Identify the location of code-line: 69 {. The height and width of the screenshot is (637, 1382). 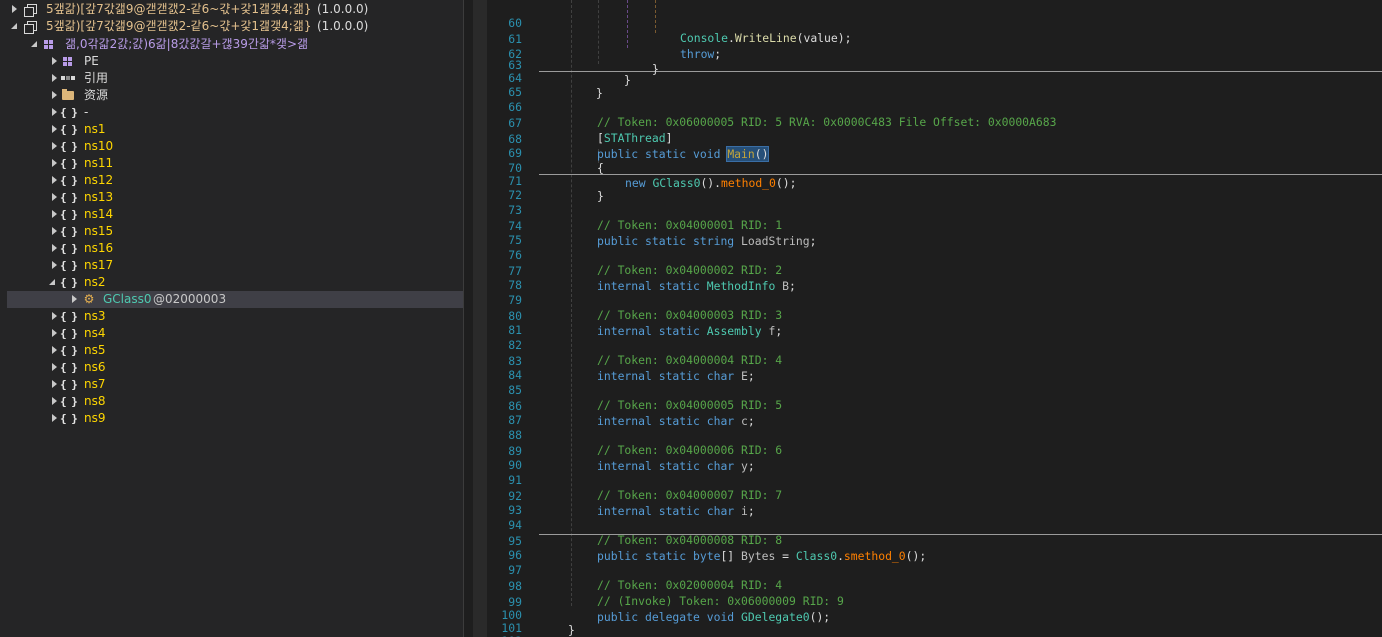
(934, 153).